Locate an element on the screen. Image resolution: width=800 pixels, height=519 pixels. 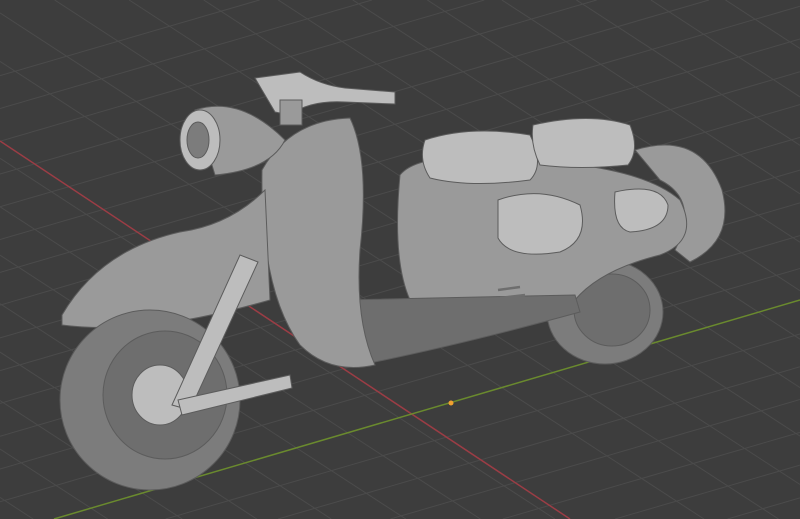
rear-seat is located at coordinates (583, 143).